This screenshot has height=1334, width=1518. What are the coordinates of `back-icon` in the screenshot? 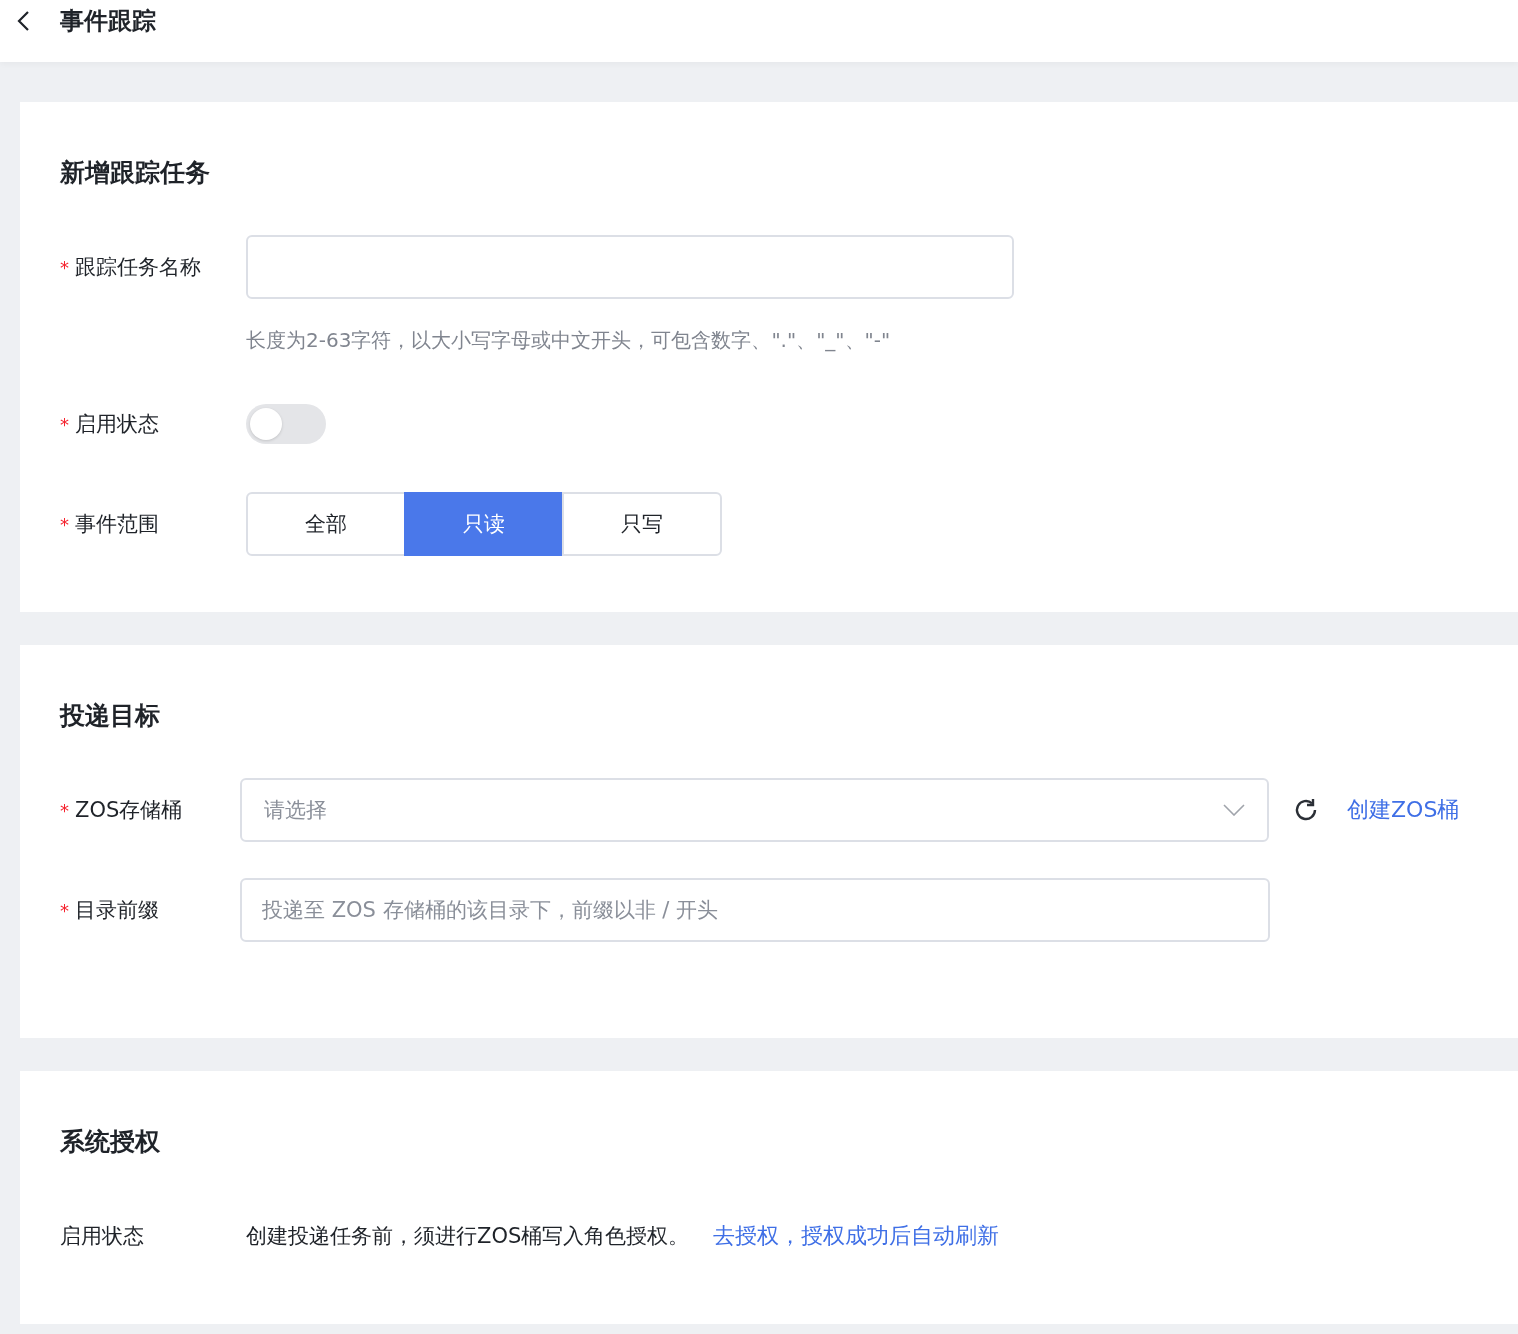 It's located at (23, 21).